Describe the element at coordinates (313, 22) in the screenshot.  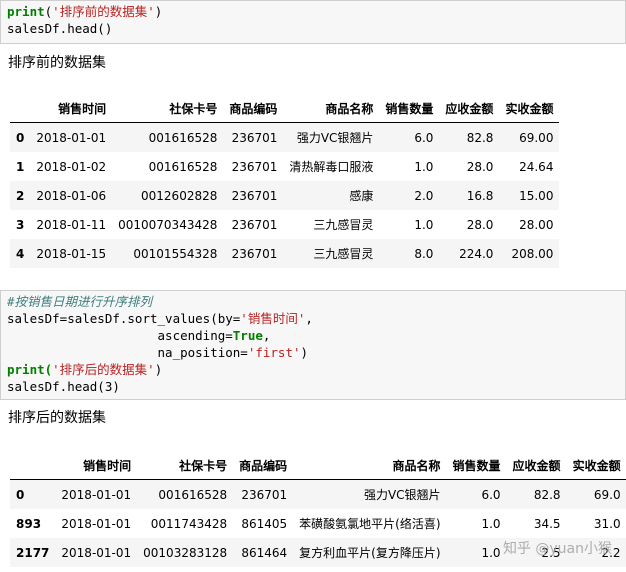
I see `code-cell-1: print('排序前的数据集') salesDf.head()` at that location.